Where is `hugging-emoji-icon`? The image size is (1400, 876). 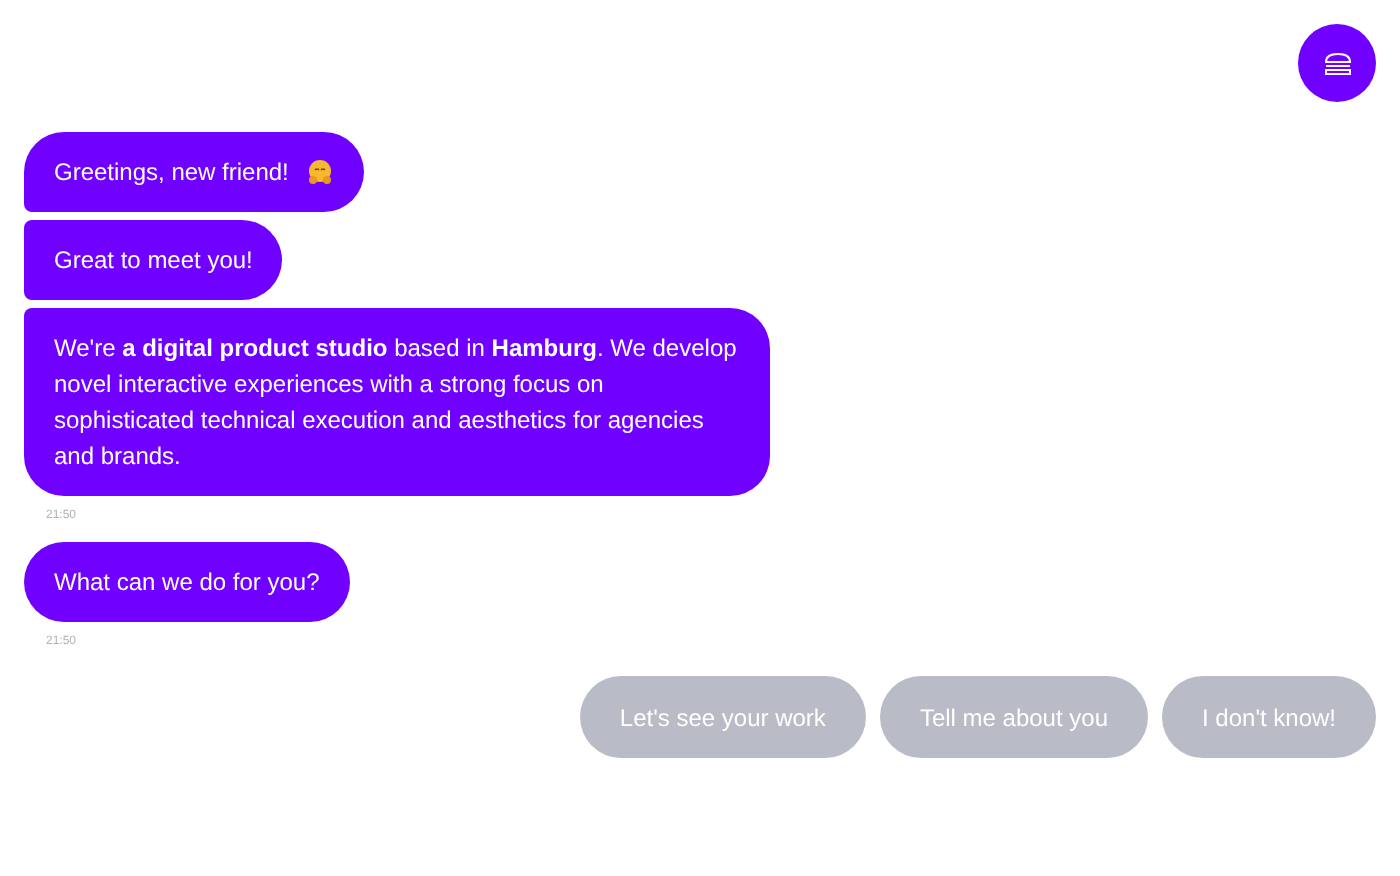 hugging-emoji-icon is located at coordinates (320, 172).